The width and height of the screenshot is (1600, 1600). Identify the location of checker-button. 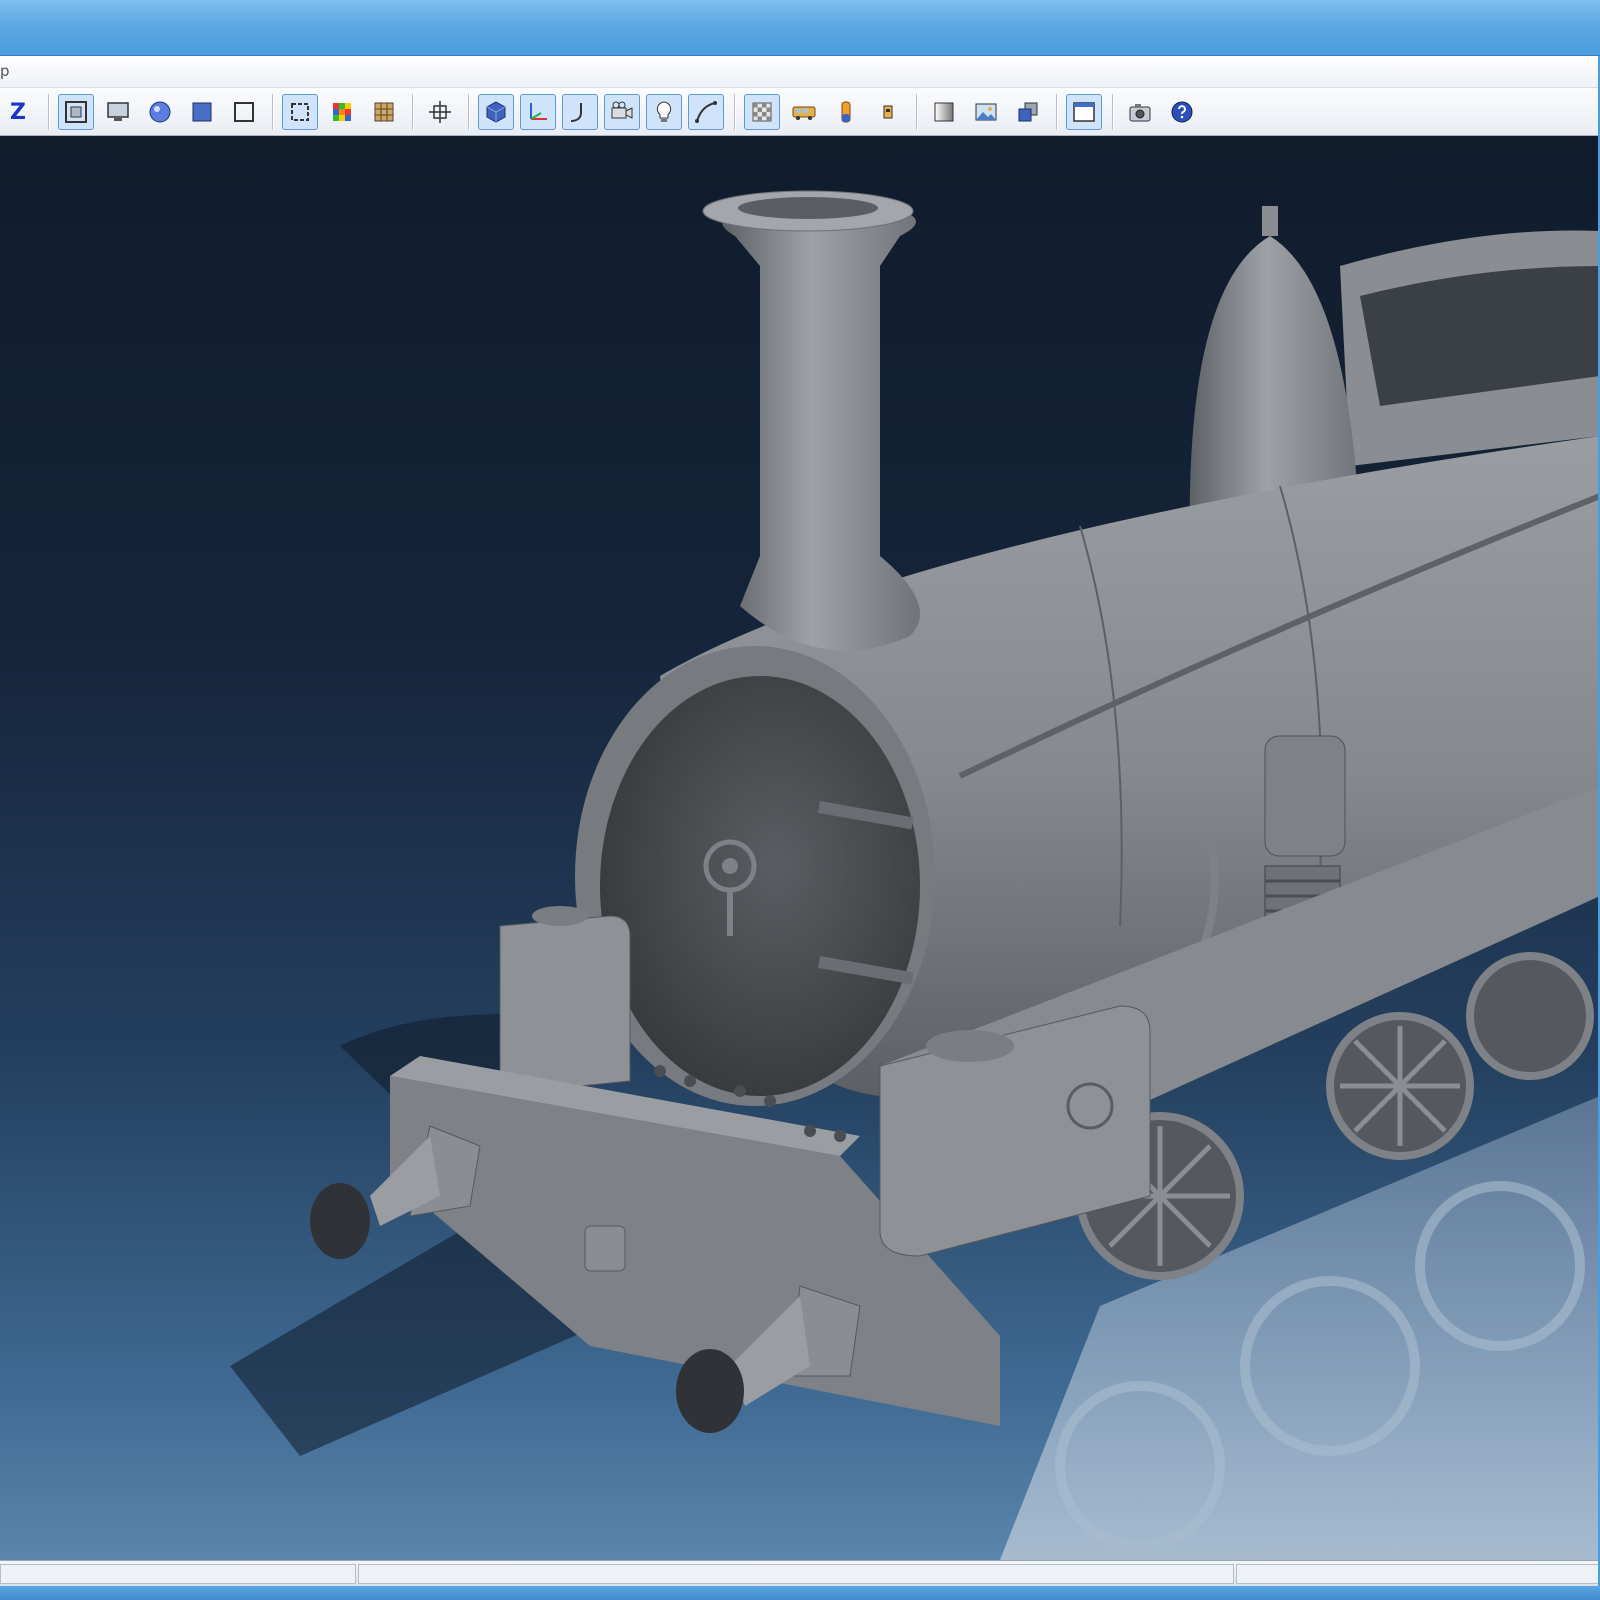
(762, 112).